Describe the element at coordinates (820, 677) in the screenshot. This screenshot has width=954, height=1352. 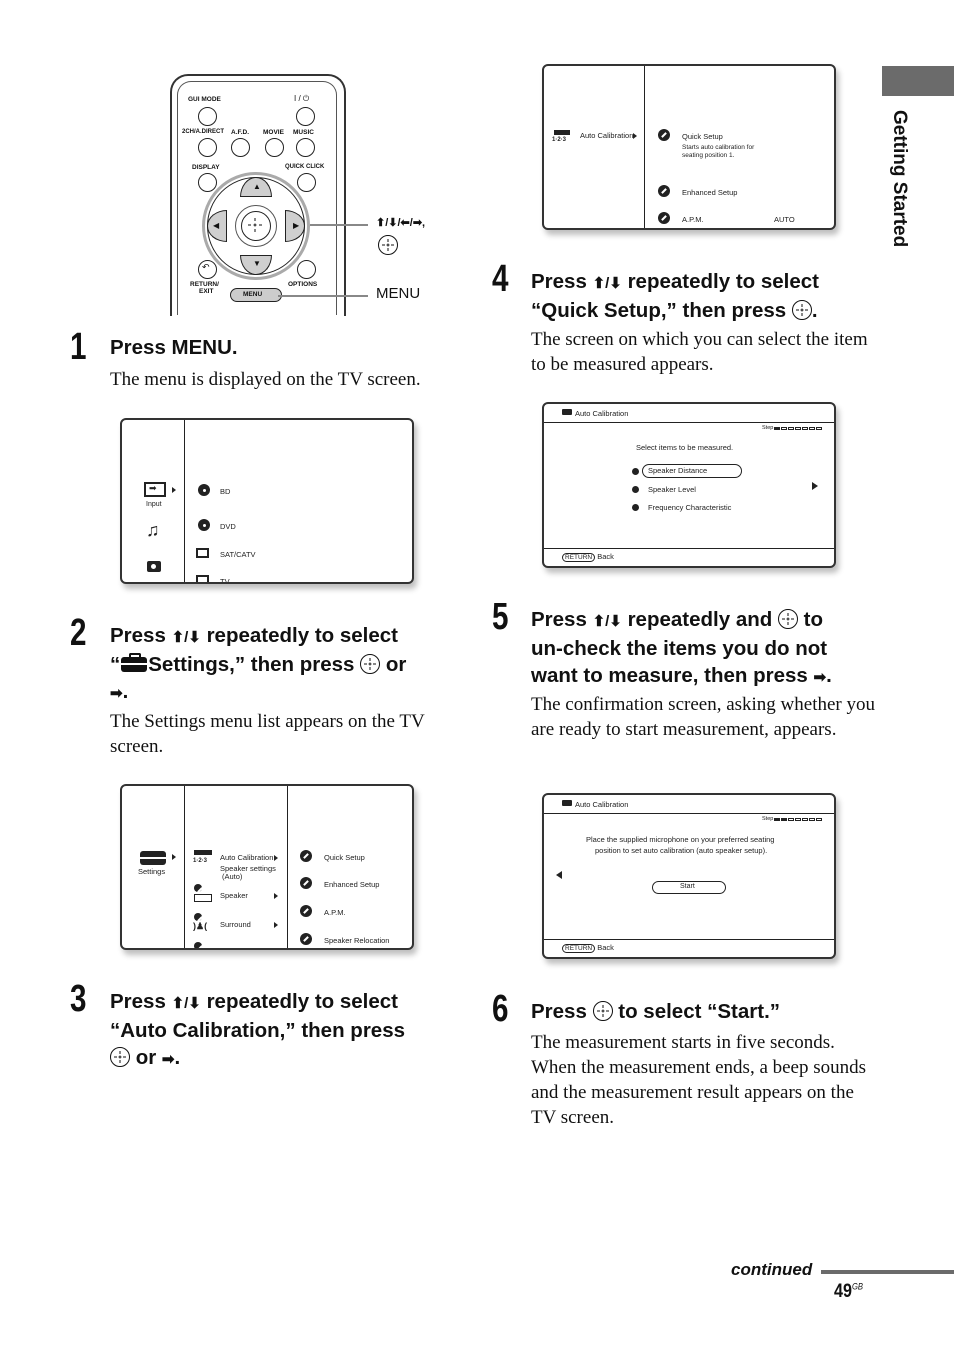
I see `right-arrow-icon: ➡` at that location.